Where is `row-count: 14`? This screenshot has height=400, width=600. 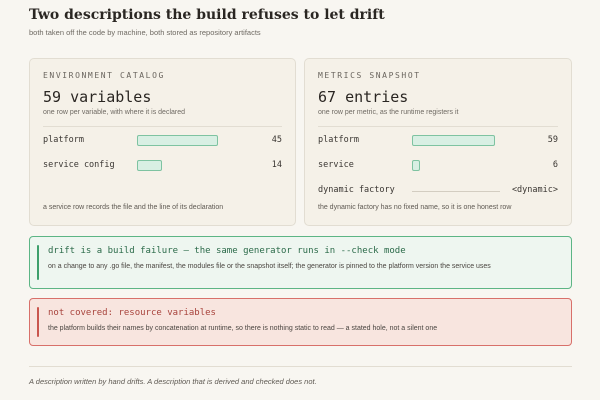 row-count: 14 is located at coordinates (276, 165).